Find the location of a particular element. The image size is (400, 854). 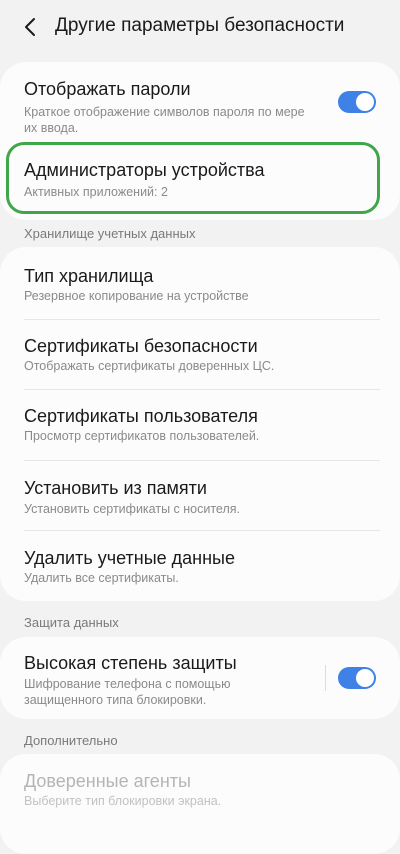

strong-protection-title: Высокая степень защиты is located at coordinates (130, 663).